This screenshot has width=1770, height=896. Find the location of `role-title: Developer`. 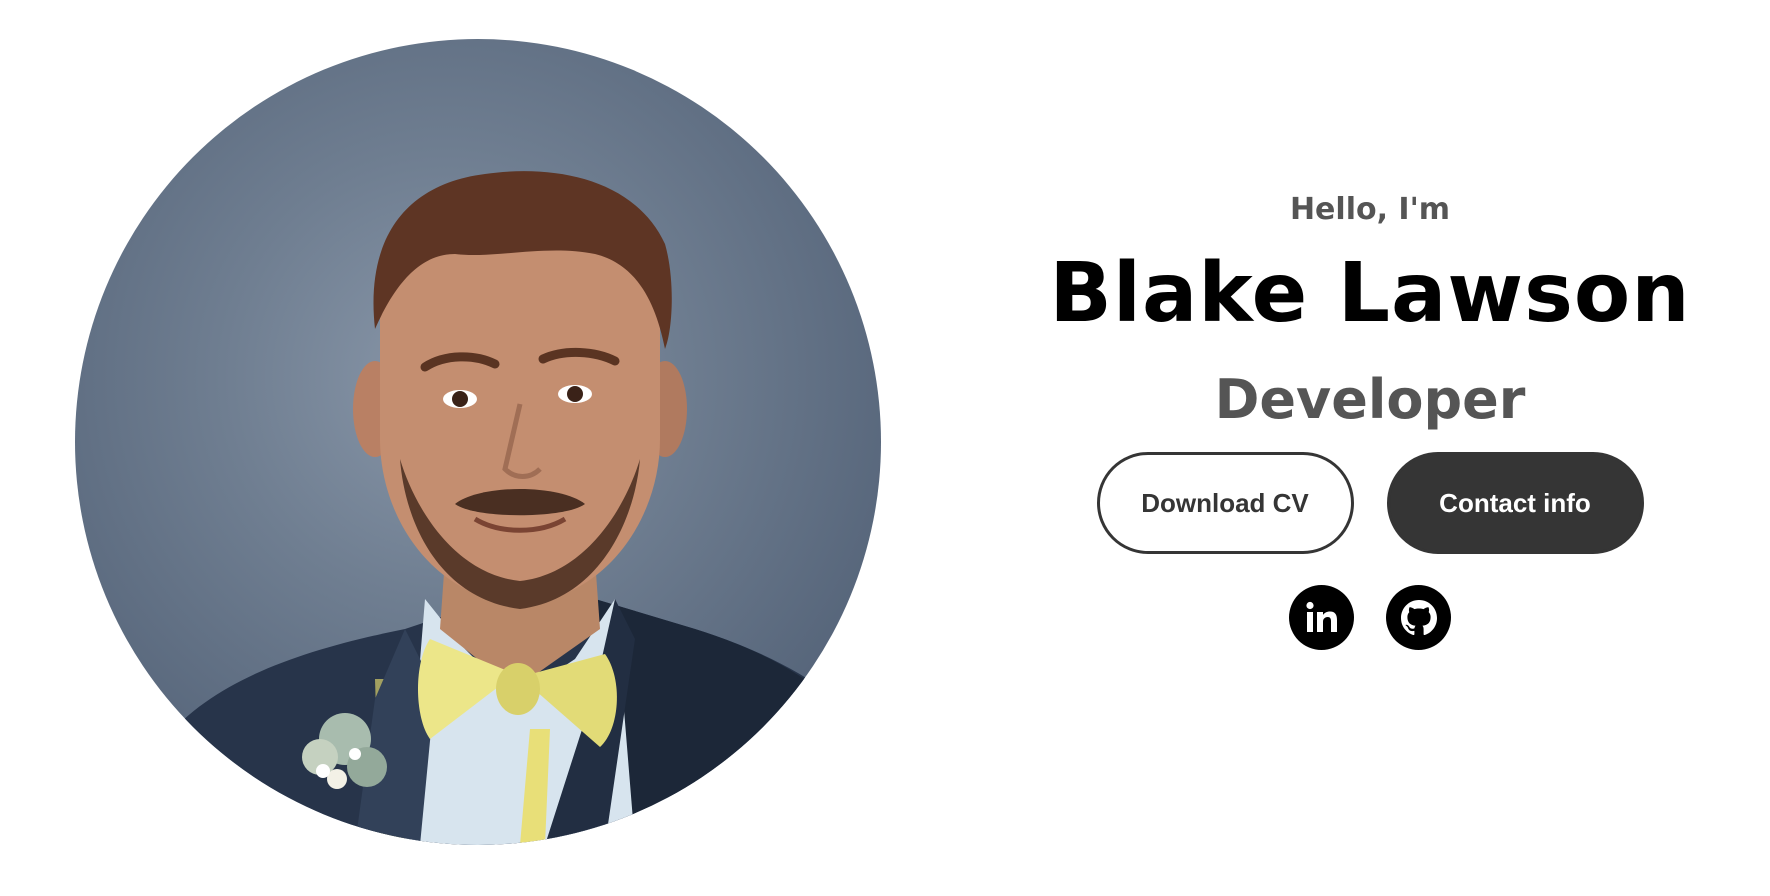

role-title: Developer is located at coordinates (1370, 399).